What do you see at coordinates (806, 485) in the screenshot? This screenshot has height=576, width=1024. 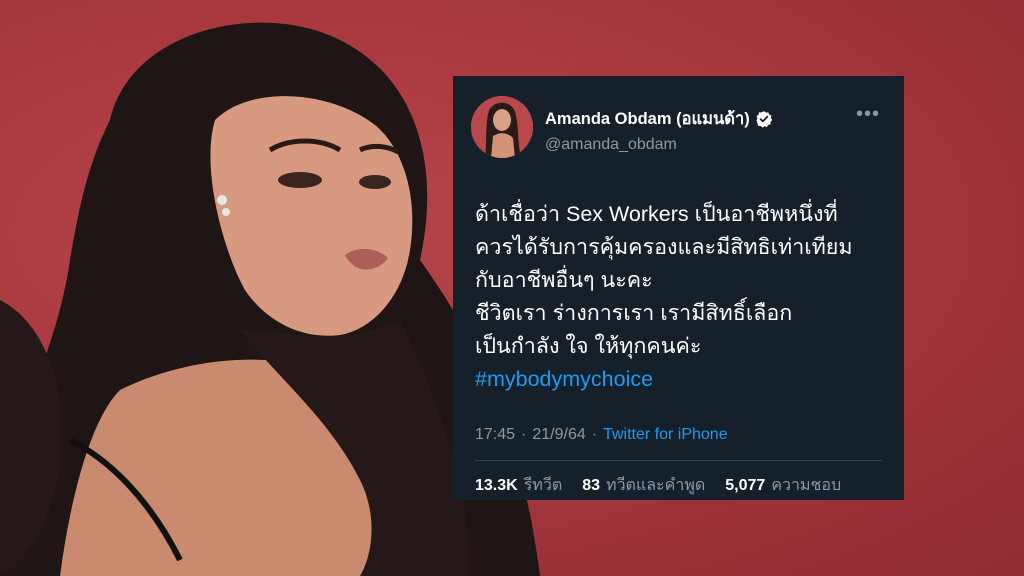 I see `likes-label: ความชอบ` at bounding box center [806, 485].